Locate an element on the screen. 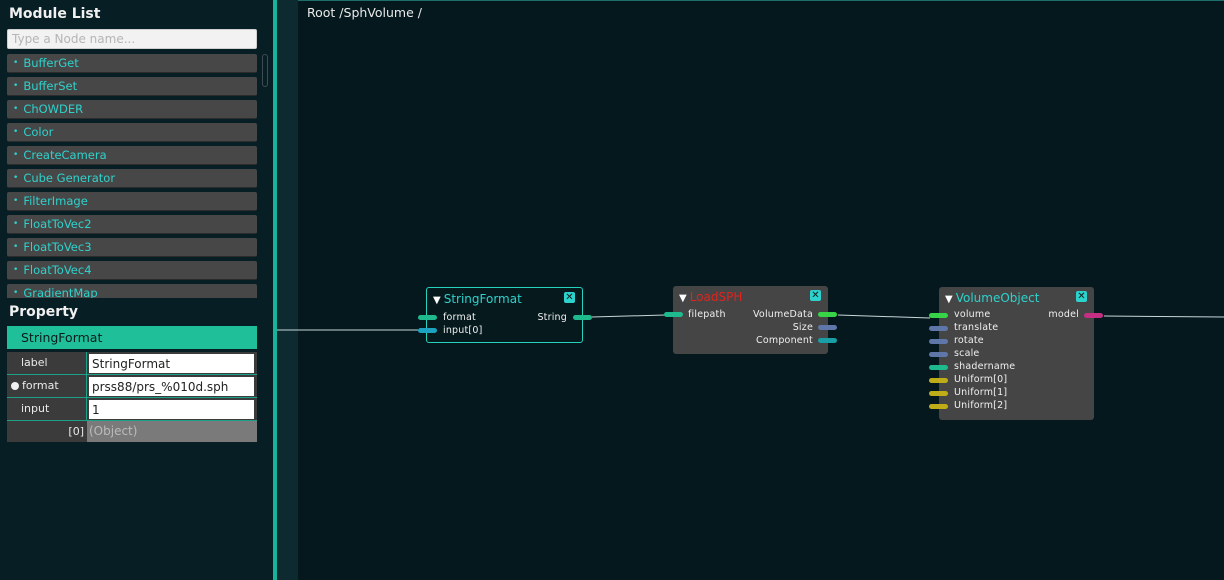 The image size is (1224, 580). node-title-label: LoadSPH is located at coordinates (716, 297).